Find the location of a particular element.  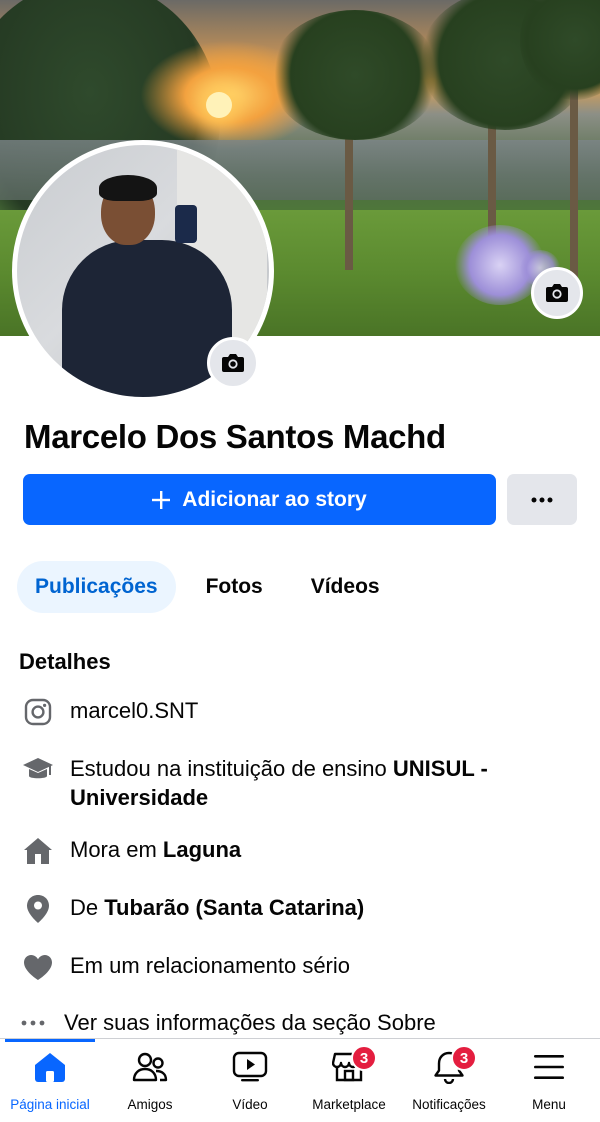

friends-icon is located at coordinates (150, 1067).